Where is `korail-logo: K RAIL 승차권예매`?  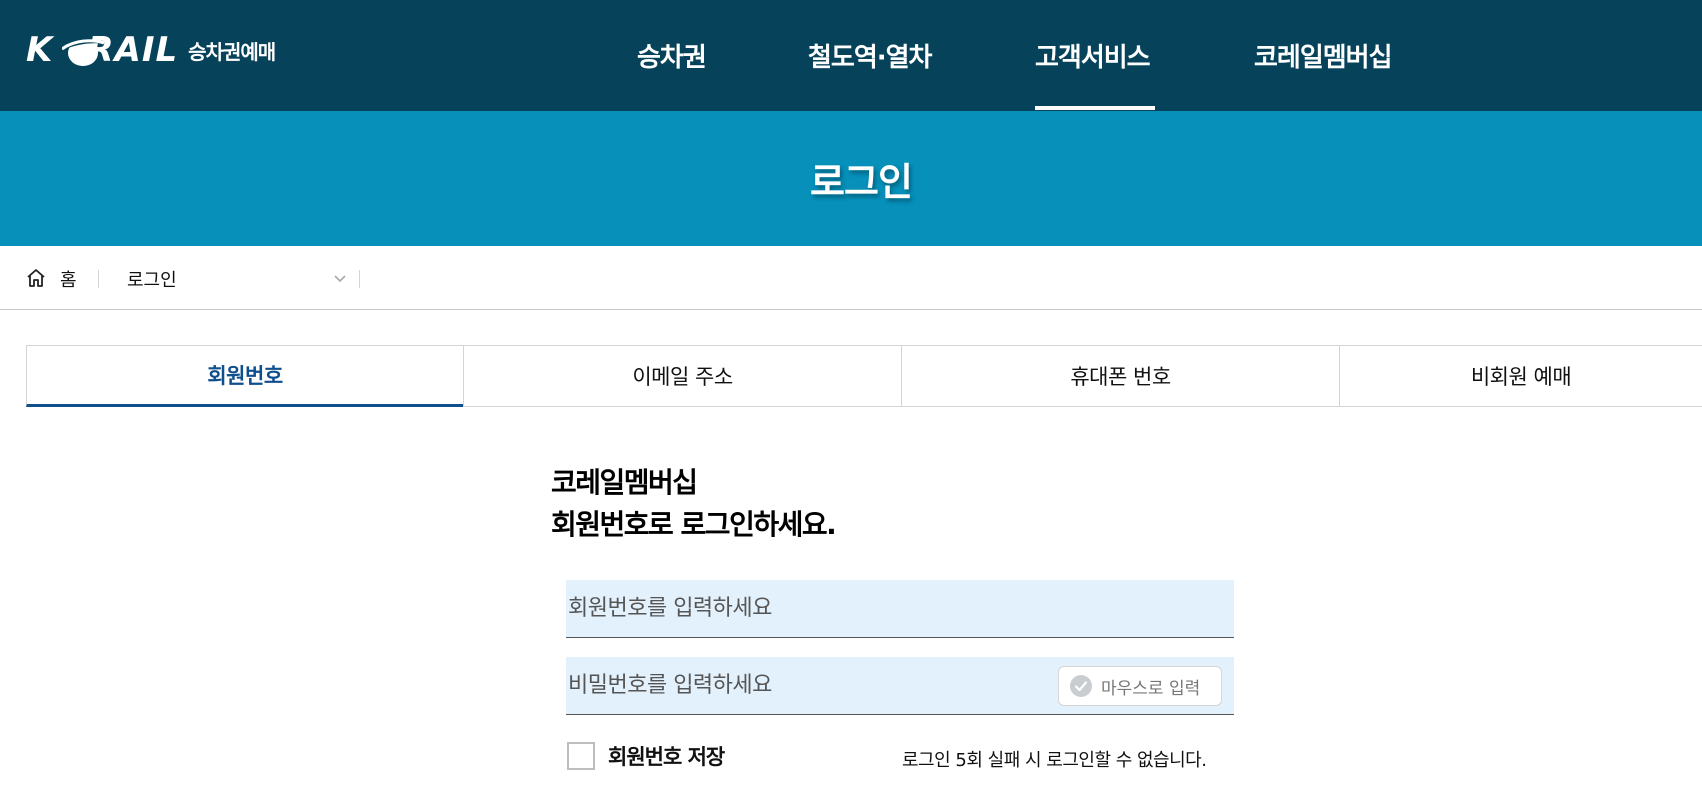 korail-logo: K RAIL 승차권예매 is located at coordinates (151, 50).